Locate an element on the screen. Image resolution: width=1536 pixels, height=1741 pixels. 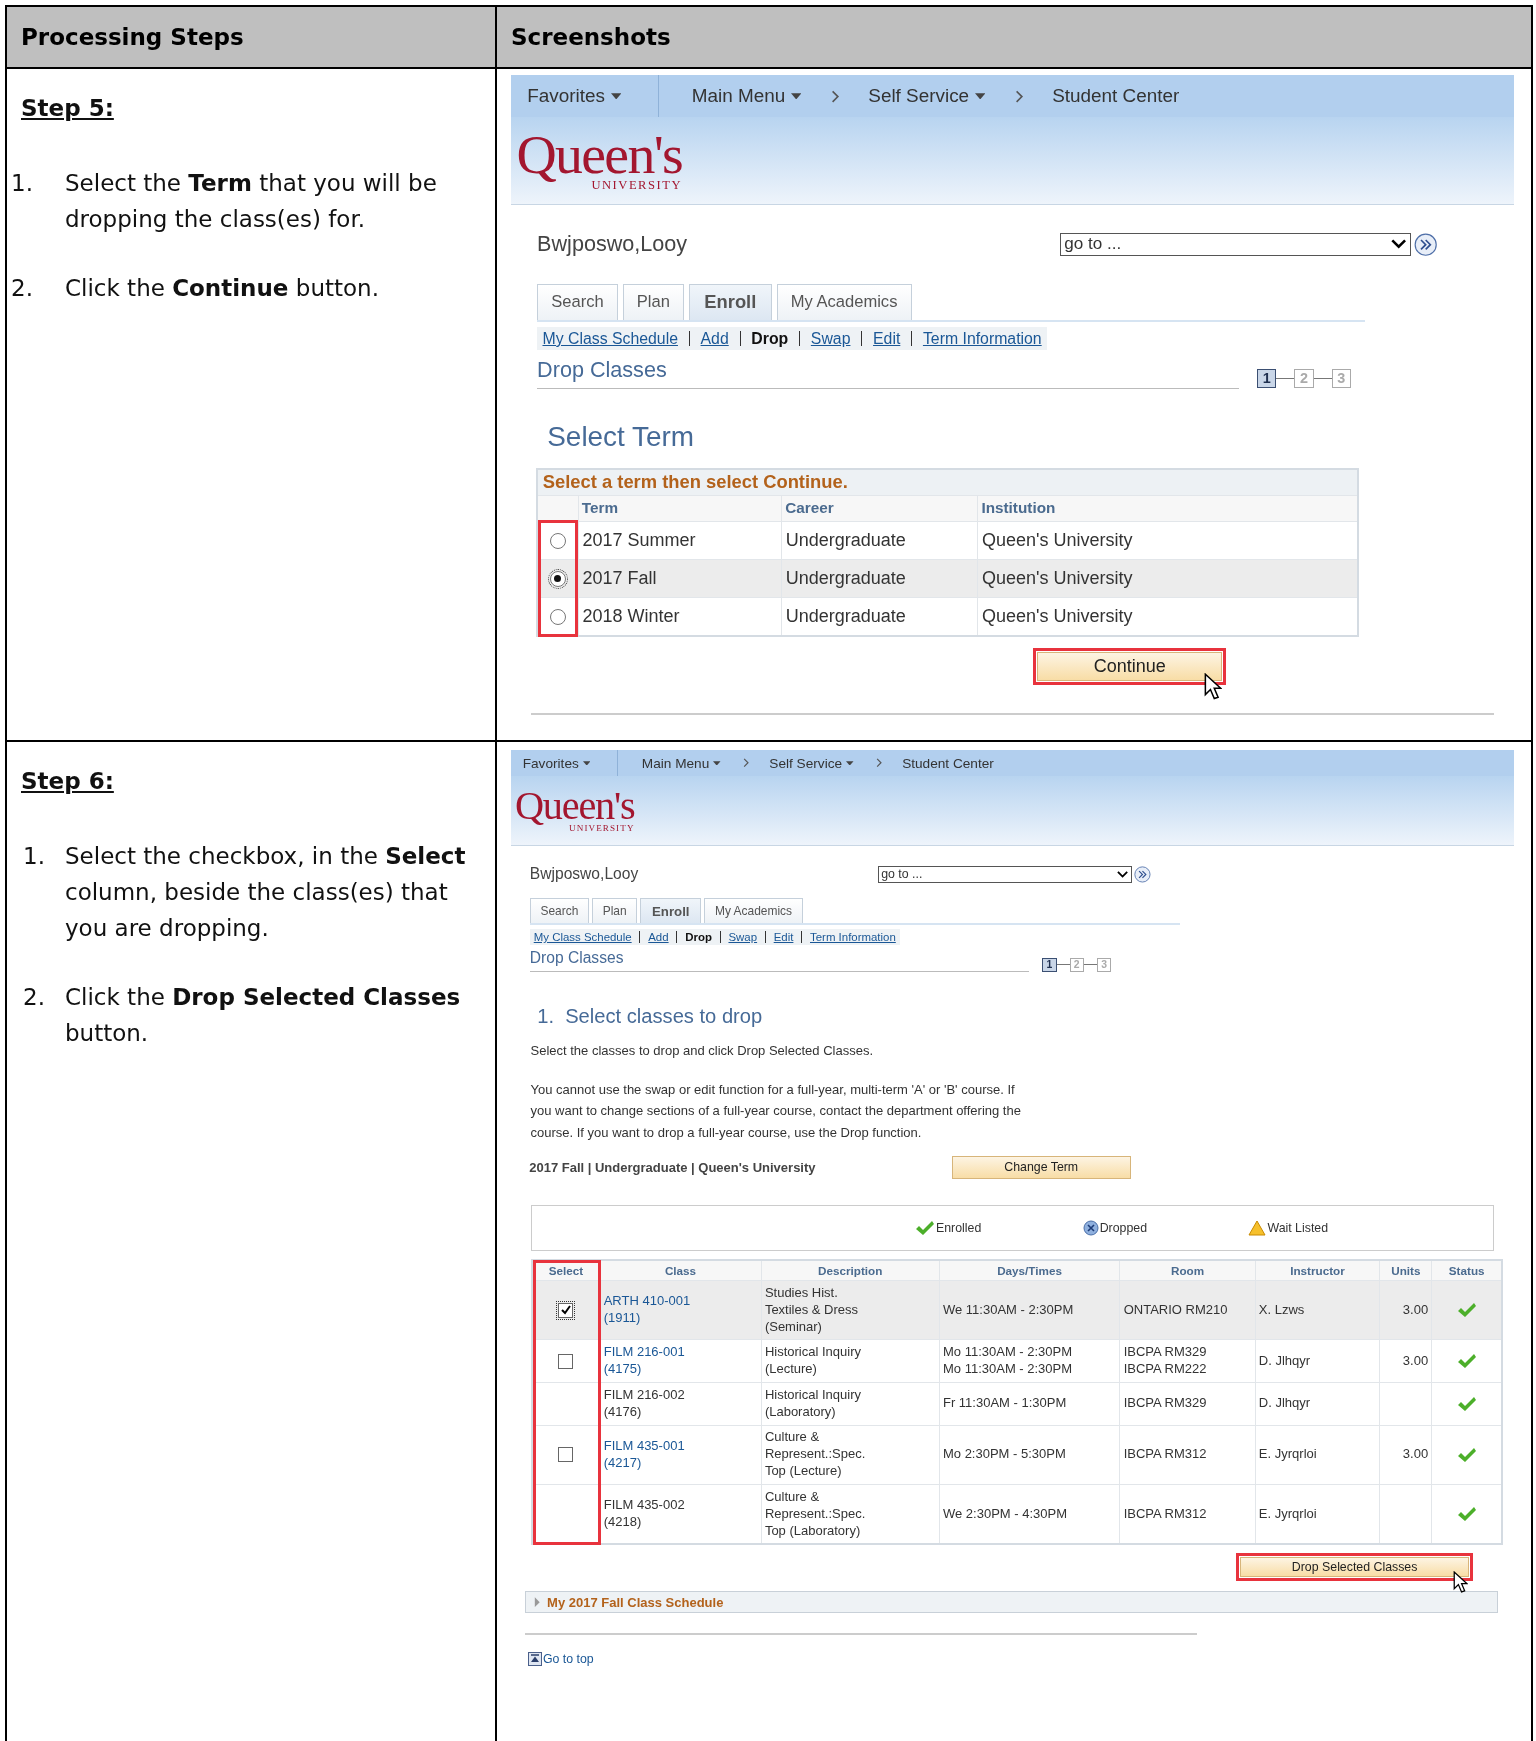
table-cell: We 2:30PM - 4:30PM is located at coordinates (1004, 1514).